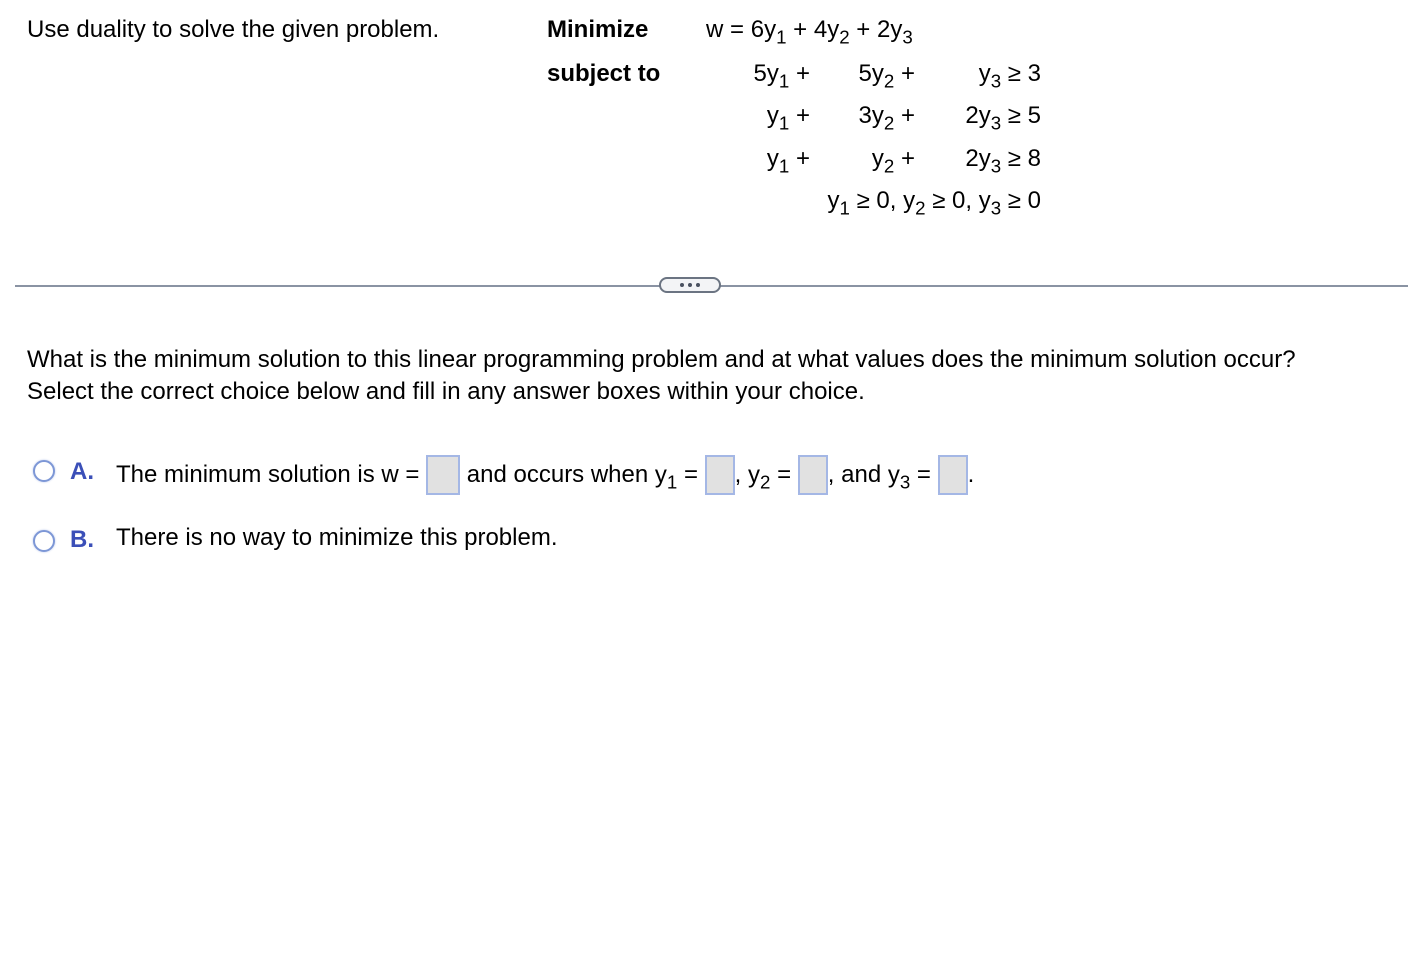  I want to click on sub-2: 2, so click(844, 37).